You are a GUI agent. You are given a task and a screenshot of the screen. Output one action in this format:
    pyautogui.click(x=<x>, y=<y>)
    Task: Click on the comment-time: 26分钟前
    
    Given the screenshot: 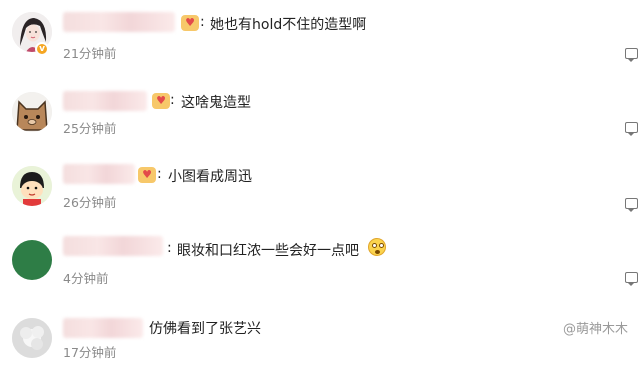 What is the action you would take?
    pyautogui.click(x=90, y=202)
    